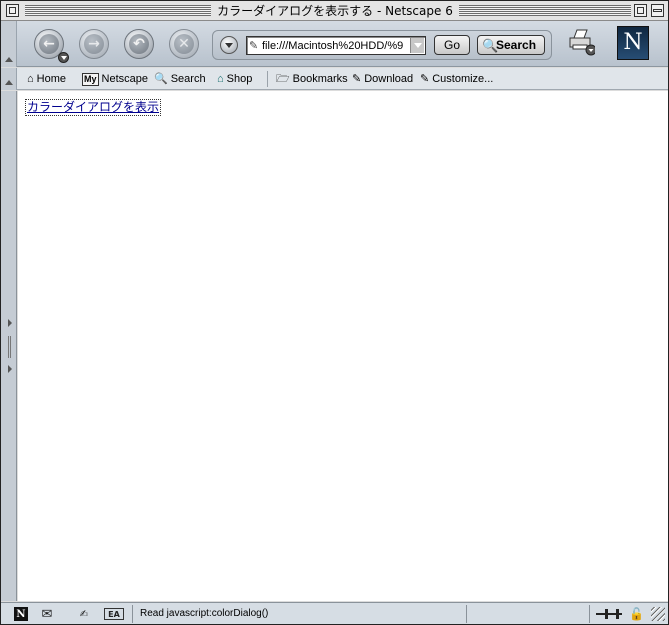  Describe the element at coordinates (63, 57) in the screenshot. I see `back-history-dropdown` at that location.